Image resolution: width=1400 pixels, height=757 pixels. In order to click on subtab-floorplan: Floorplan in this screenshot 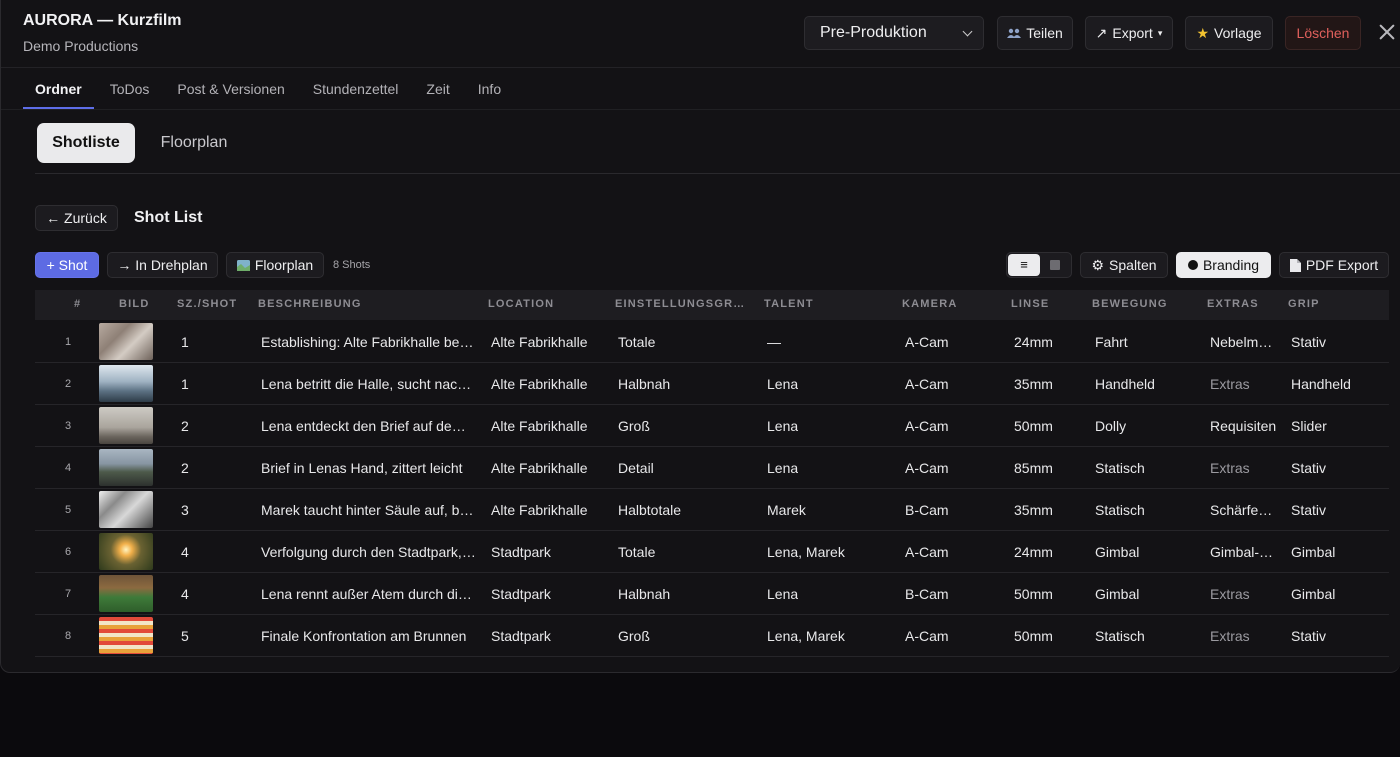, I will do `click(194, 143)`.